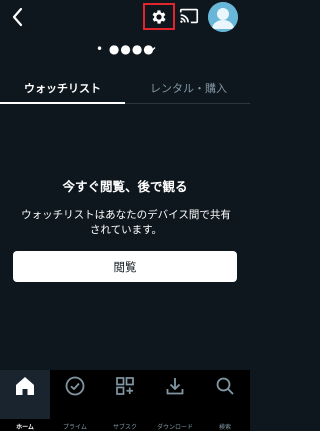 This screenshot has height=431, width=320. Describe the element at coordinates (125, 89) in the screenshot. I see `tab-bar: ウォッチリスト レンタル・購入` at that location.